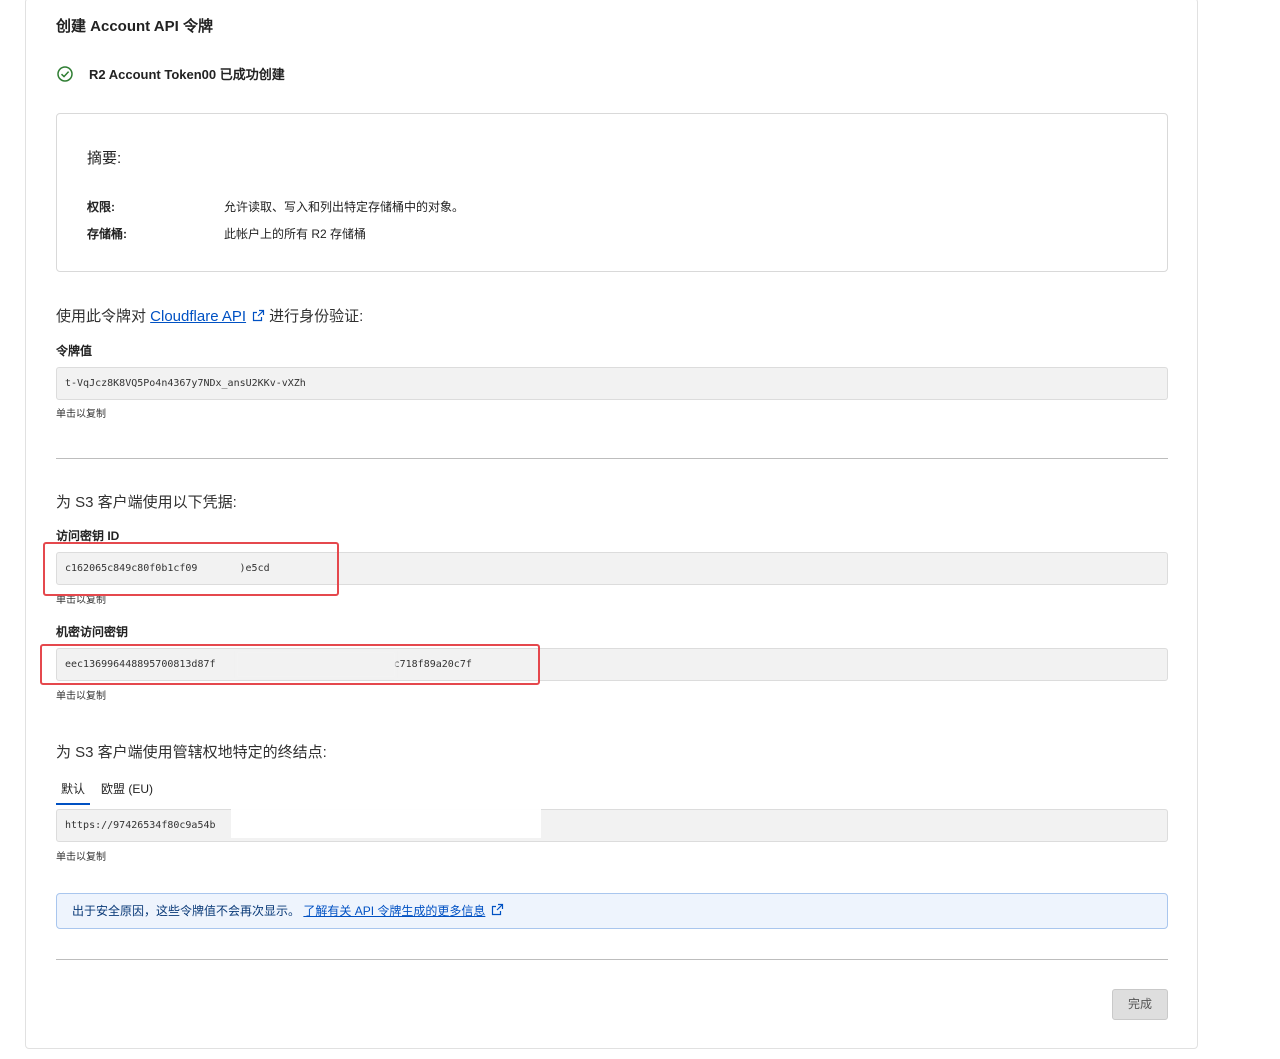 The image size is (1280, 1059). What do you see at coordinates (65, 73) in the screenshot?
I see `check-circle-icon` at bounding box center [65, 73].